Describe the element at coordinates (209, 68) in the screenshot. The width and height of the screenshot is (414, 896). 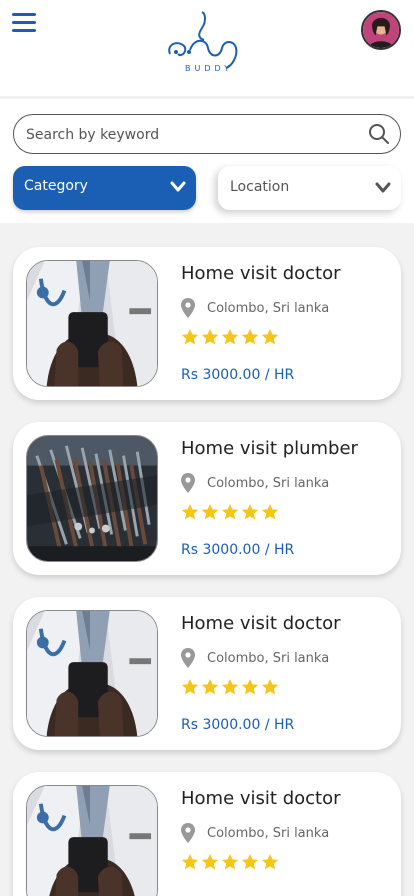
I see `logo-text: BUDDY` at that location.